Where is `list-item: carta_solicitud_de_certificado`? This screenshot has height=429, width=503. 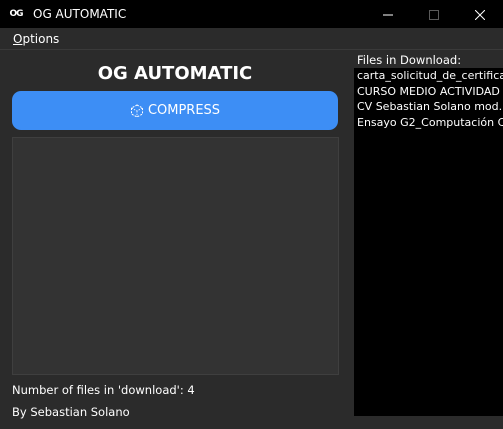 list-item: carta_solicitud_de_certificado is located at coordinates (428, 76).